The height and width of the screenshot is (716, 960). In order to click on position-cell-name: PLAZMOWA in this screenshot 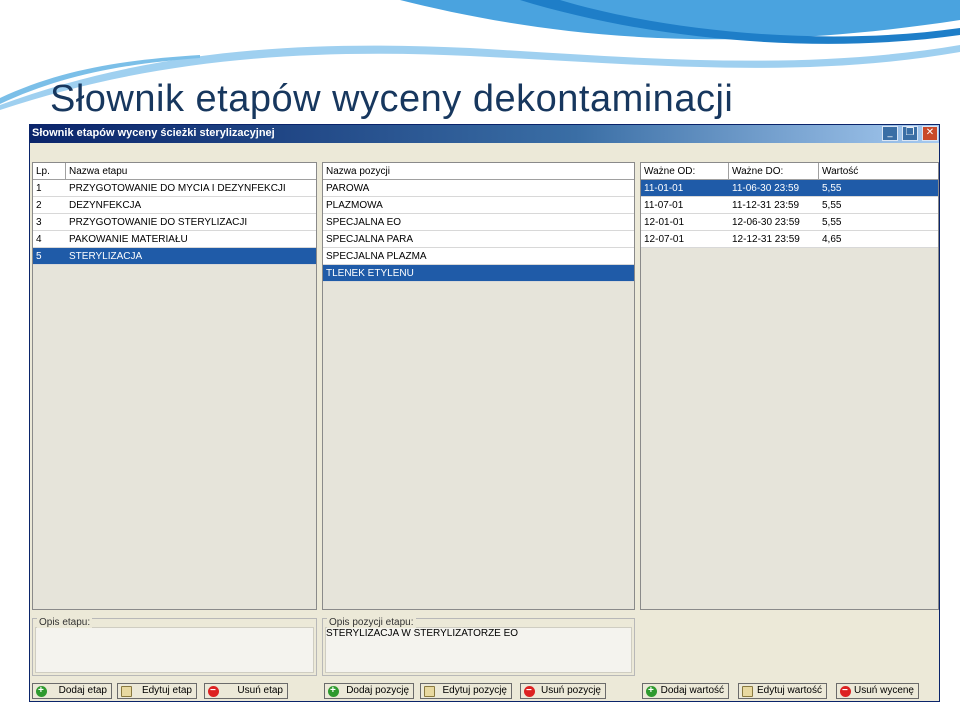, I will do `click(354, 205)`.